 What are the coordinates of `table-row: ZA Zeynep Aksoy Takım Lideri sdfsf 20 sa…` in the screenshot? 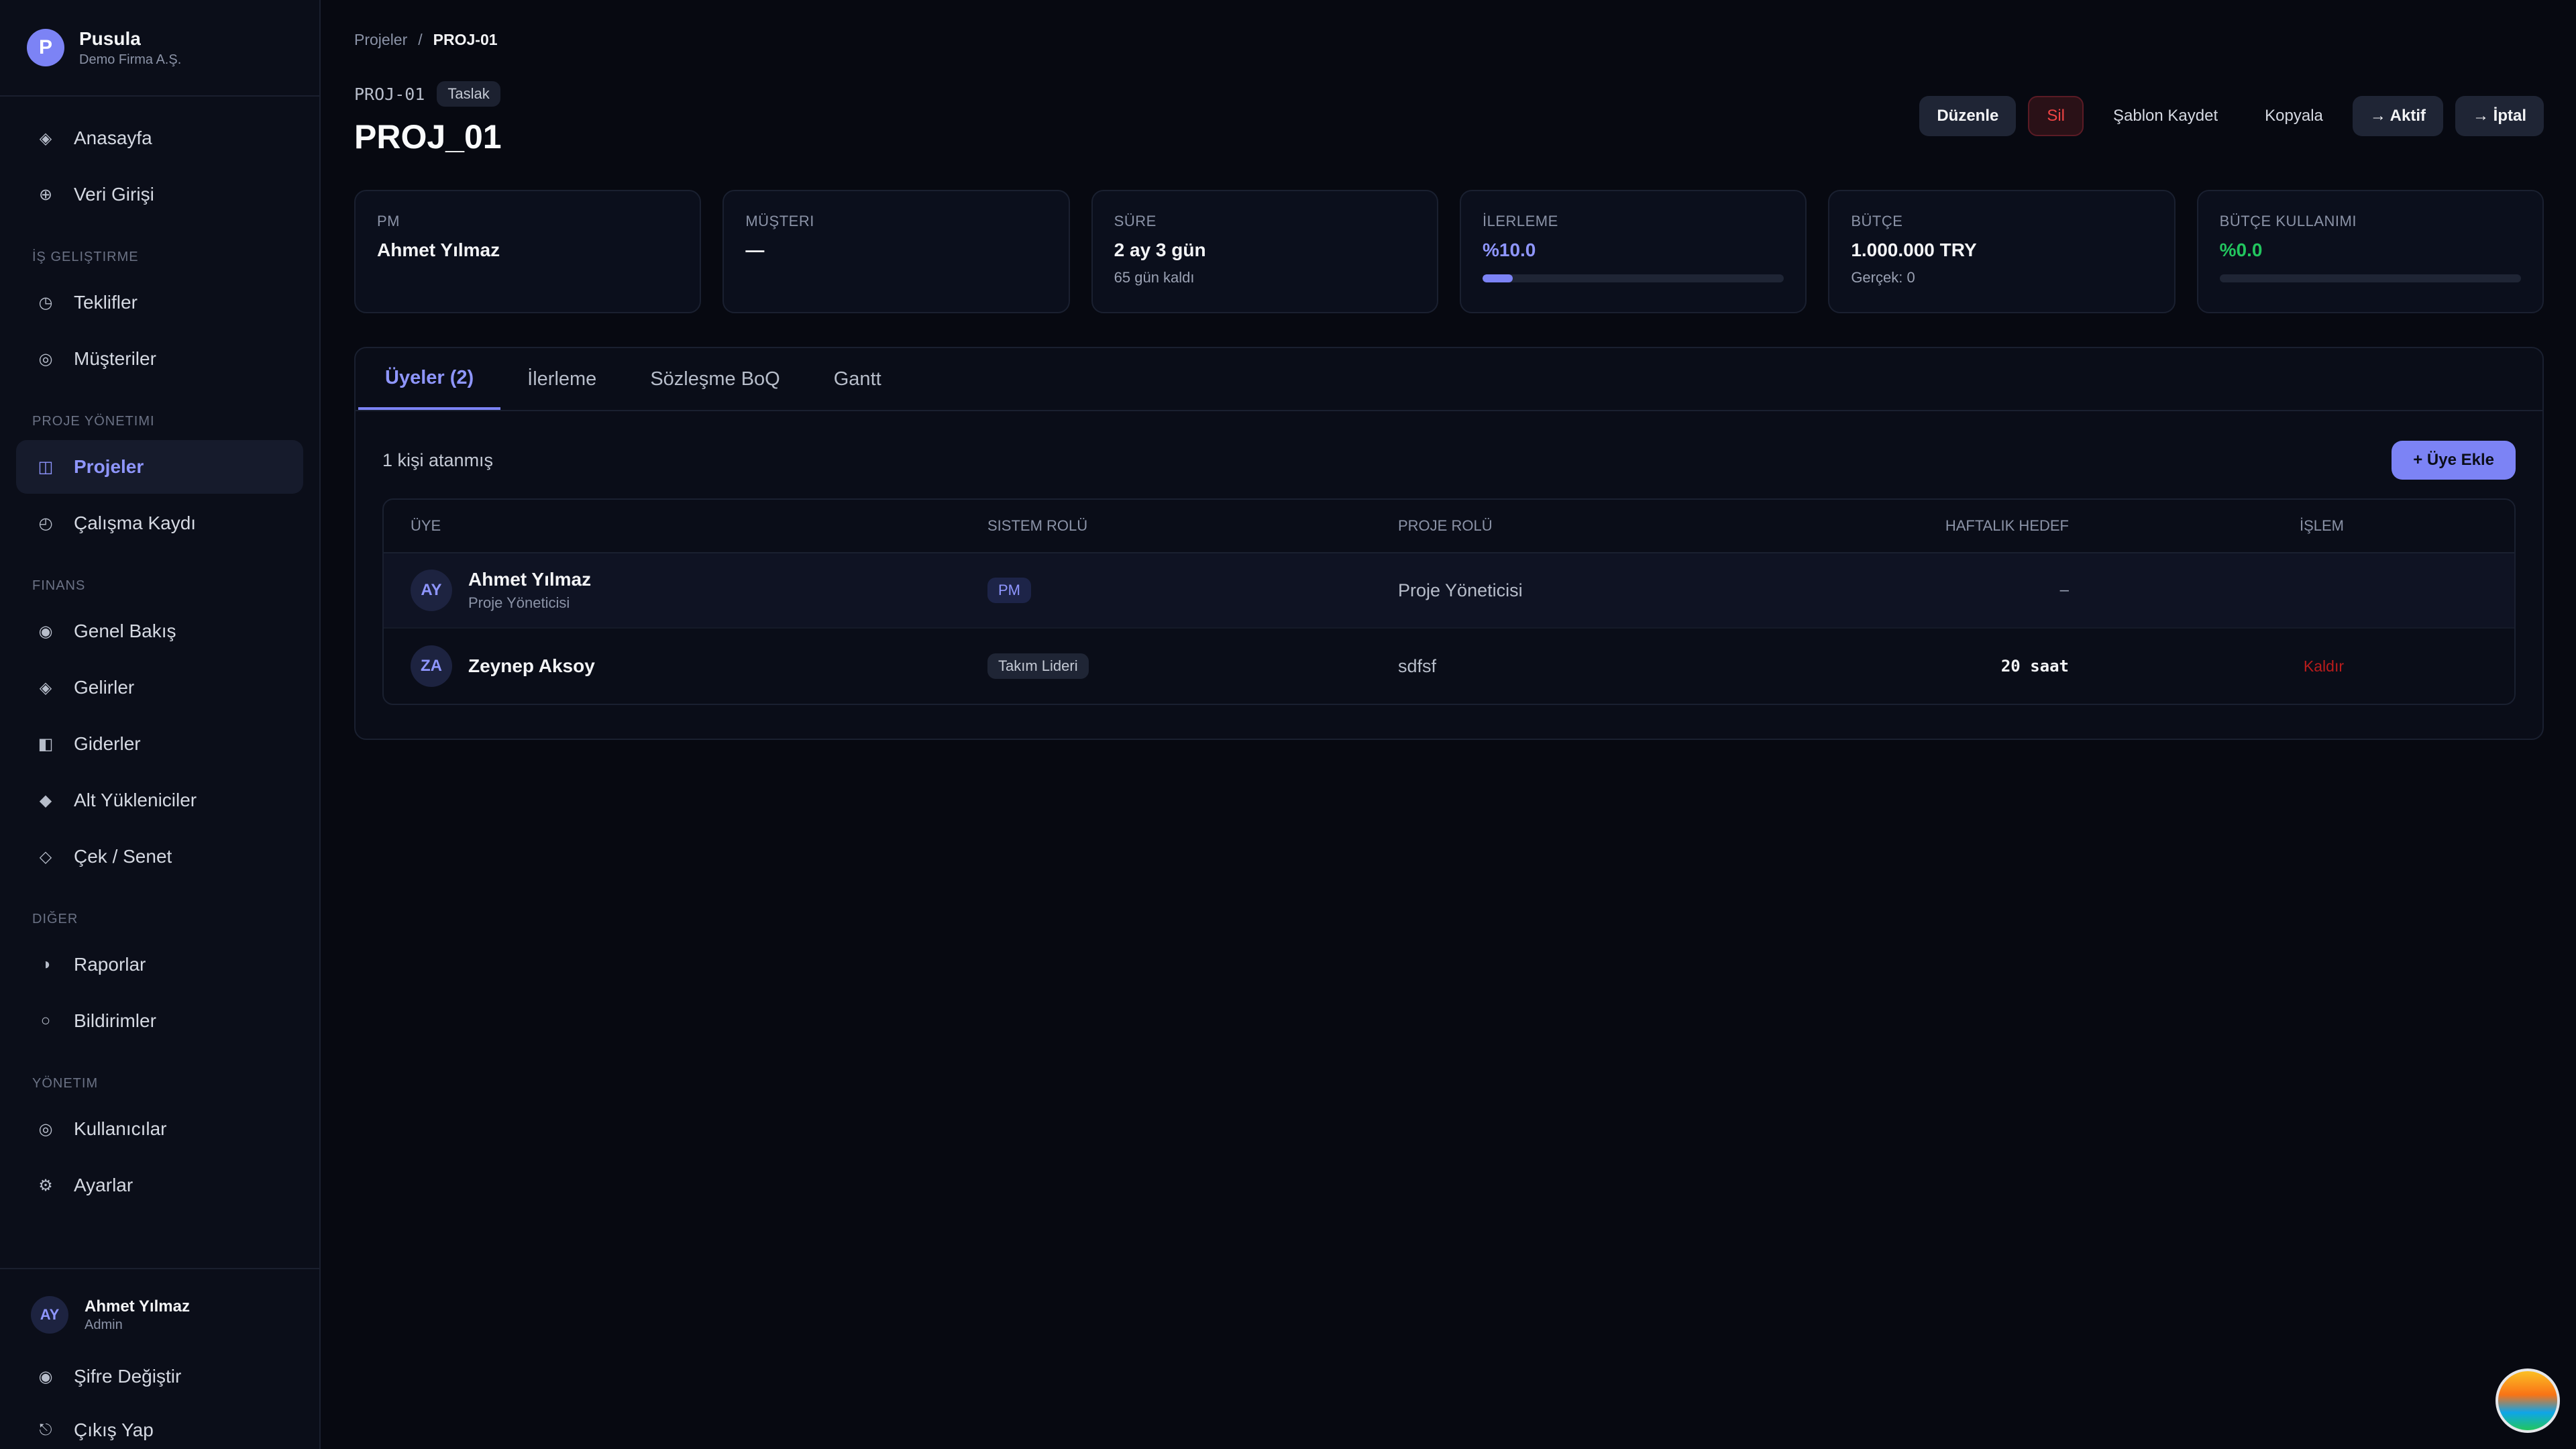 It's located at (1449, 666).